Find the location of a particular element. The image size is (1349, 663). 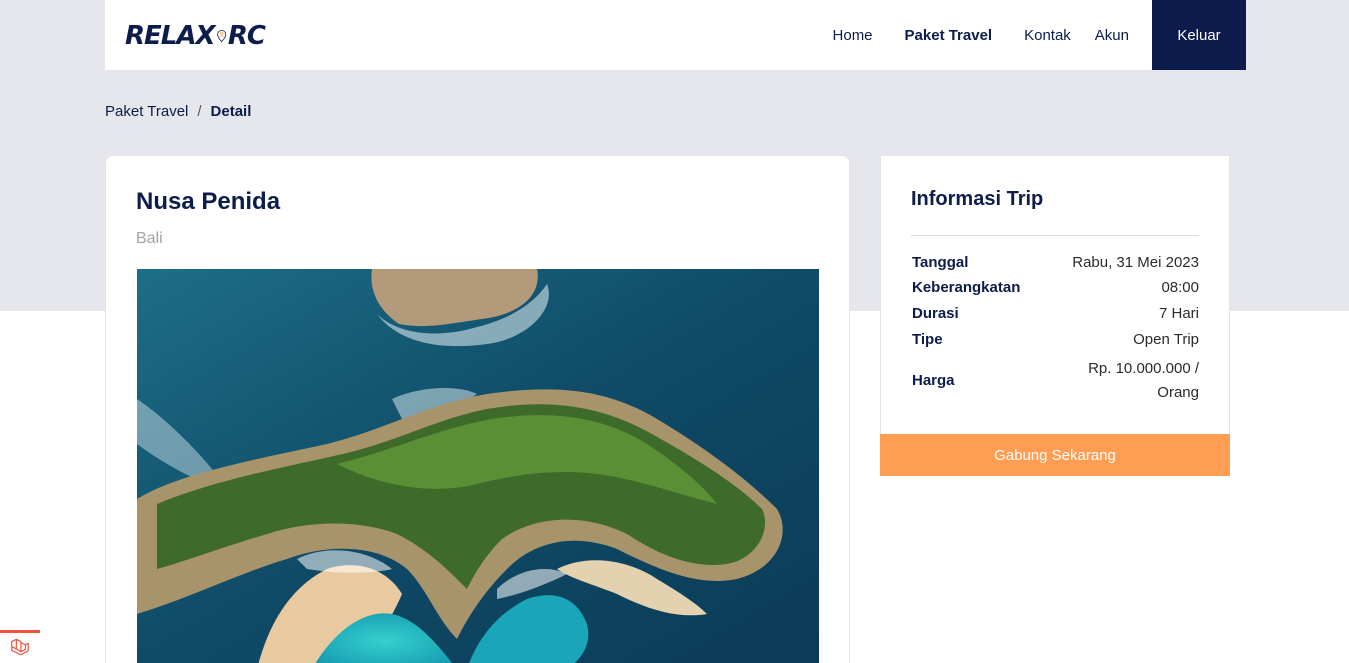

info-label: Tipe is located at coordinates (927, 339).